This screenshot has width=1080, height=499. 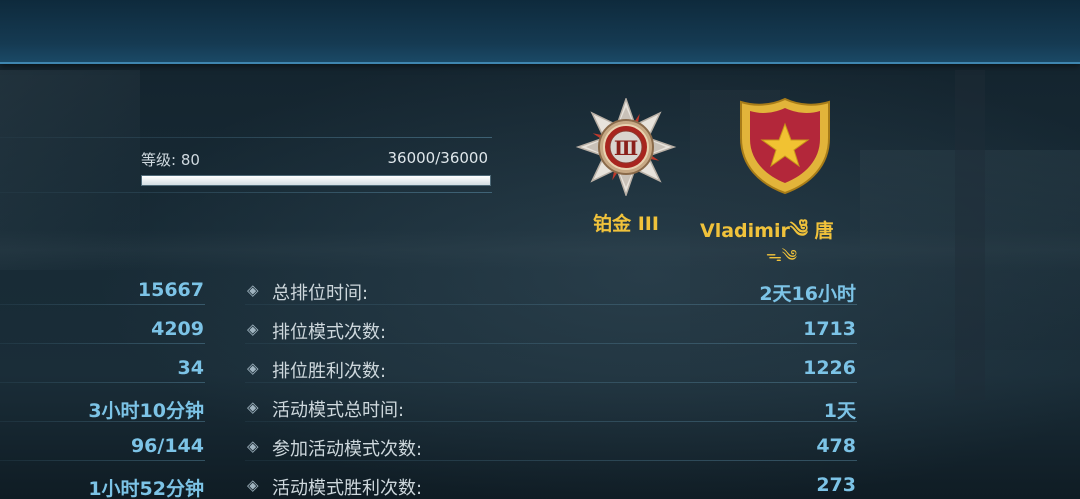 I want to click on left-stat-value: 34, so click(x=190, y=368).